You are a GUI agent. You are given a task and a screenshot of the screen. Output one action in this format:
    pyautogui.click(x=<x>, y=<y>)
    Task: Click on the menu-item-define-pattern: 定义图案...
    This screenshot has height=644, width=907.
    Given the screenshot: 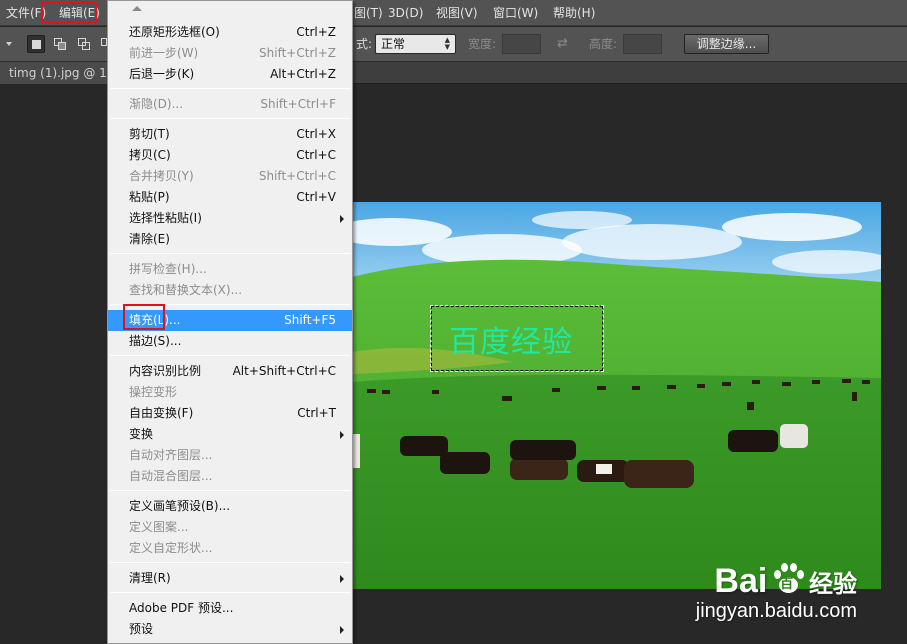 What is the action you would take?
    pyautogui.click(x=230, y=527)
    